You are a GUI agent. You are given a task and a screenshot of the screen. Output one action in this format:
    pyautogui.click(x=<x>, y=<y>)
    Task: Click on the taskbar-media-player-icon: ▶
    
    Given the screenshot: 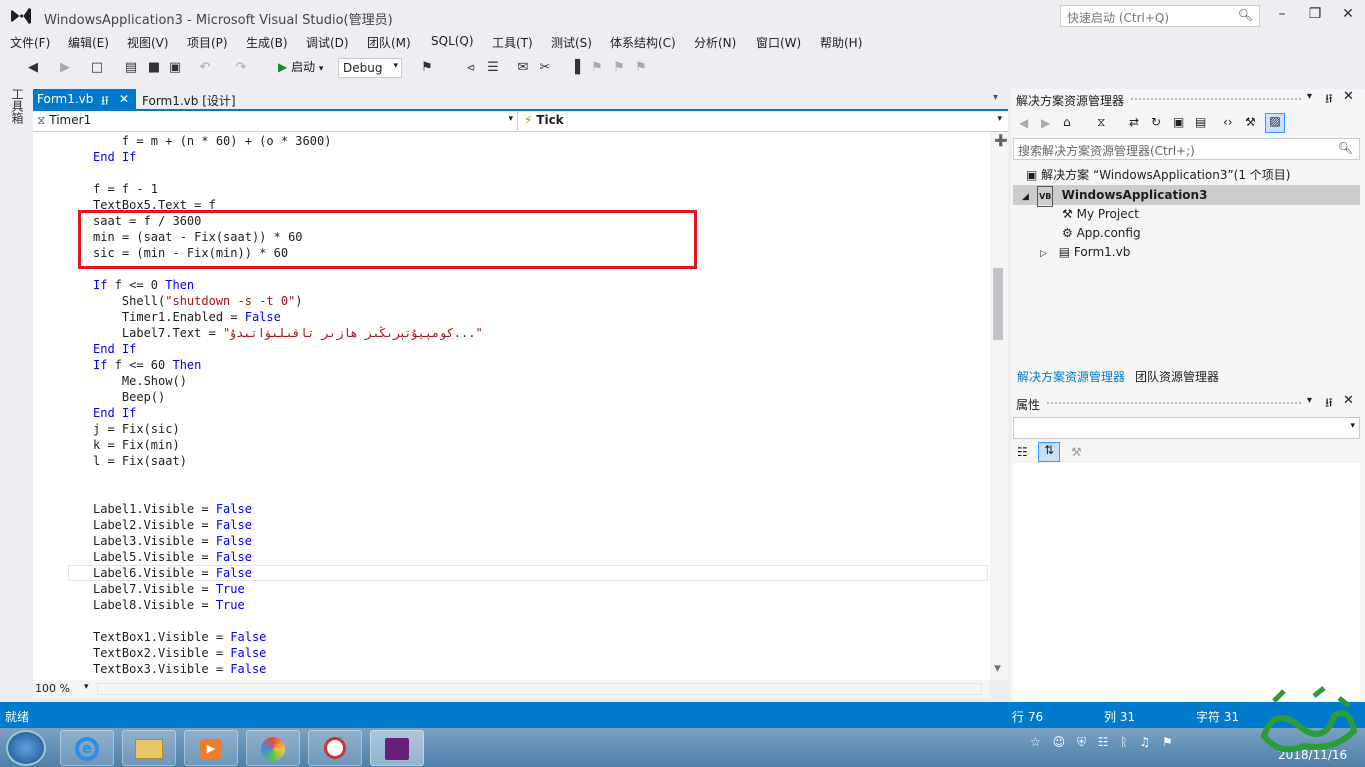 What is the action you would take?
    pyautogui.click(x=211, y=748)
    